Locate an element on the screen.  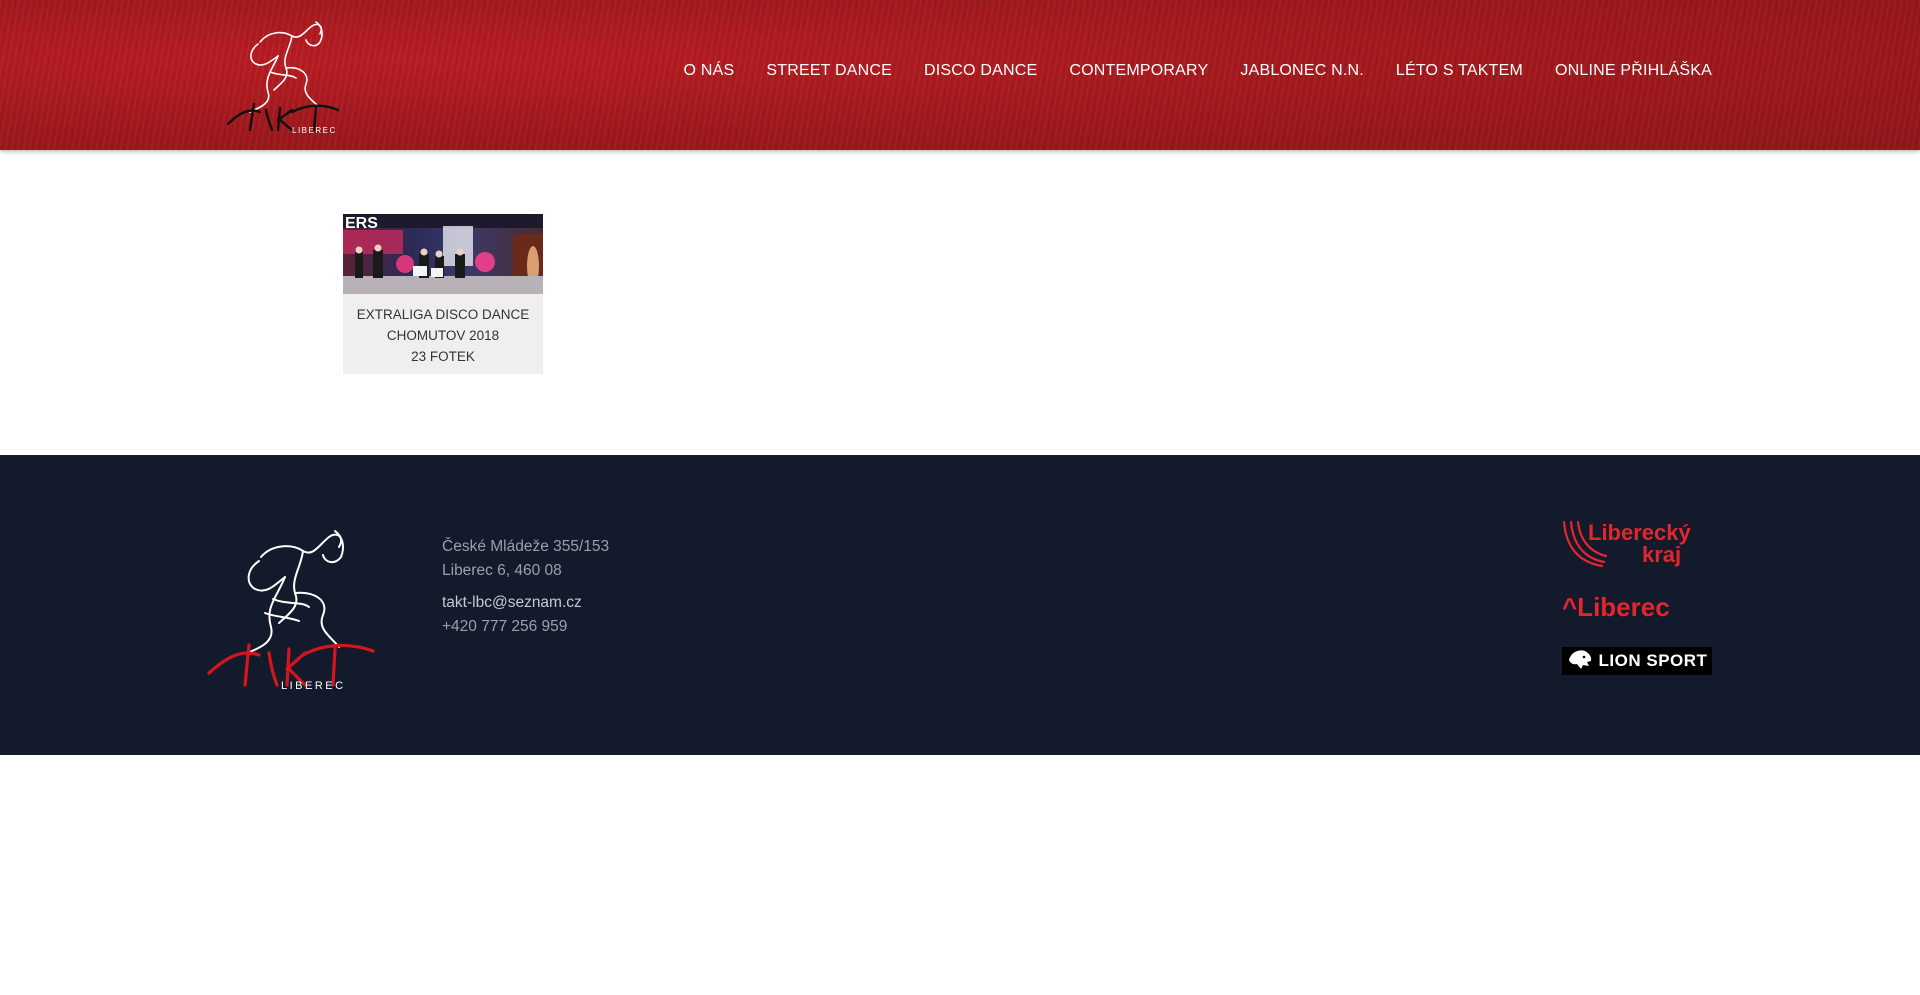
gallery-title-line2: CHOMUTOV 2018 is located at coordinates (443, 335).